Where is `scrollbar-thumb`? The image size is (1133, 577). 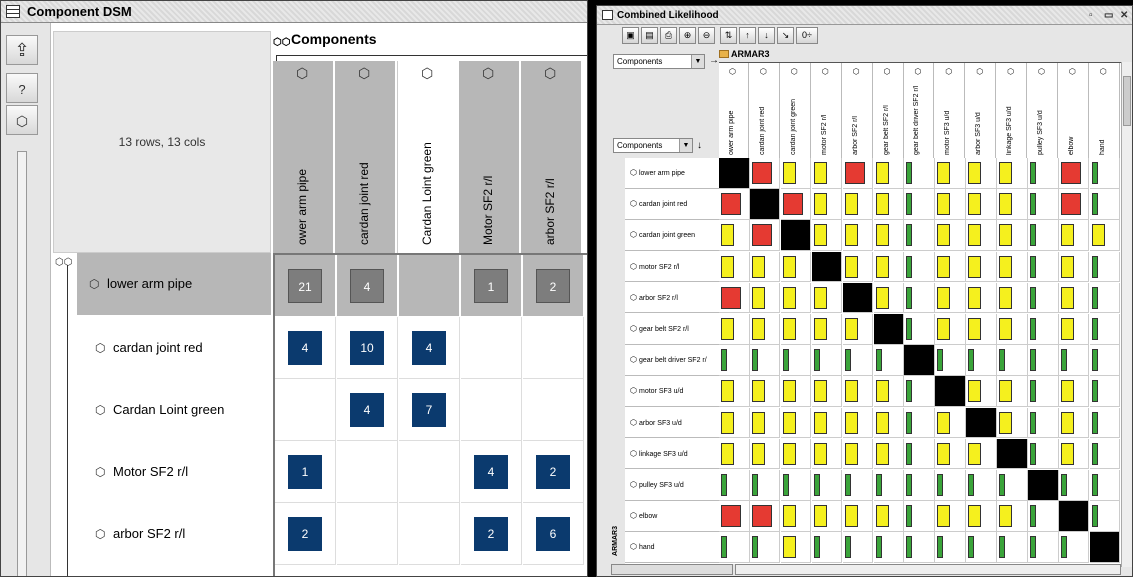
scrollbar-thumb is located at coordinates (1127, 101).